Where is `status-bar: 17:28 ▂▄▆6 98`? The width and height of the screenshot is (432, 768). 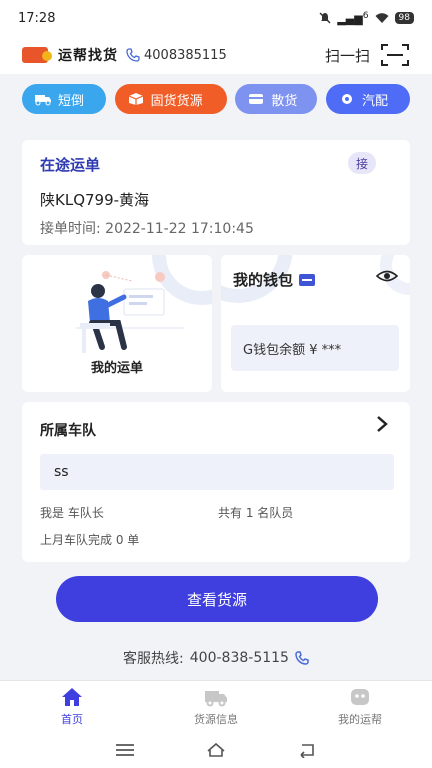 status-bar: 17:28 ▂▄▆6 98 is located at coordinates (216, 18).